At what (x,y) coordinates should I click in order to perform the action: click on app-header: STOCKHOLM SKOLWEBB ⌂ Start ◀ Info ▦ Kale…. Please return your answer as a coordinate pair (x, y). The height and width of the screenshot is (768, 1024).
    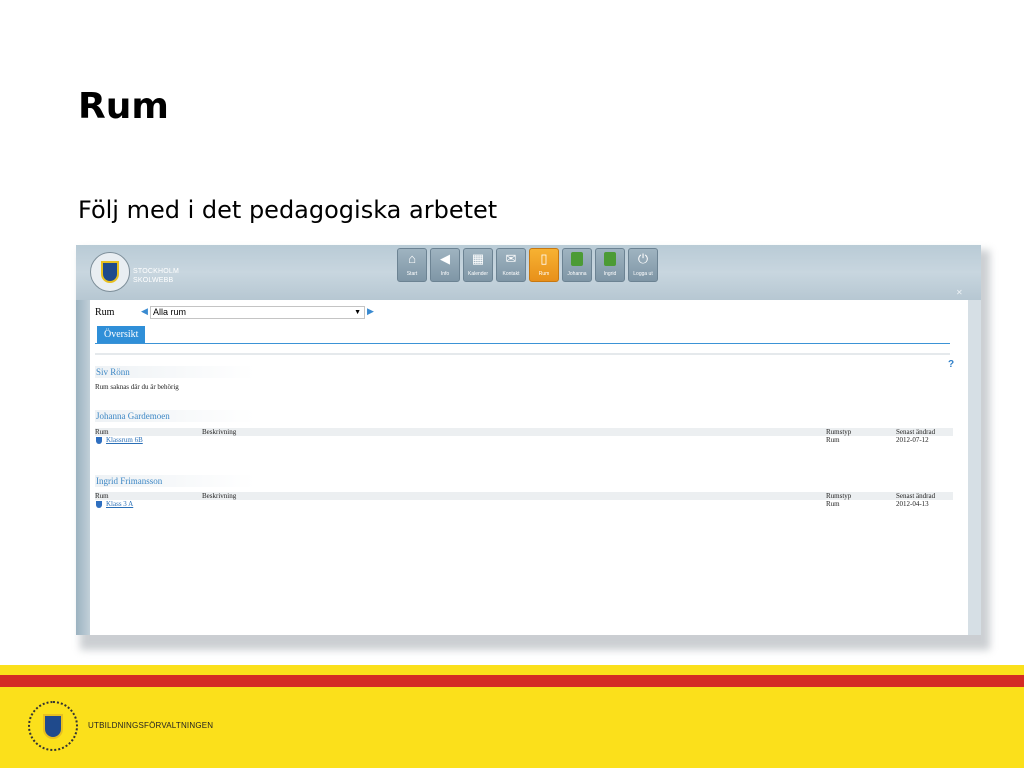
    Looking at the image, I should click on (528, 272).